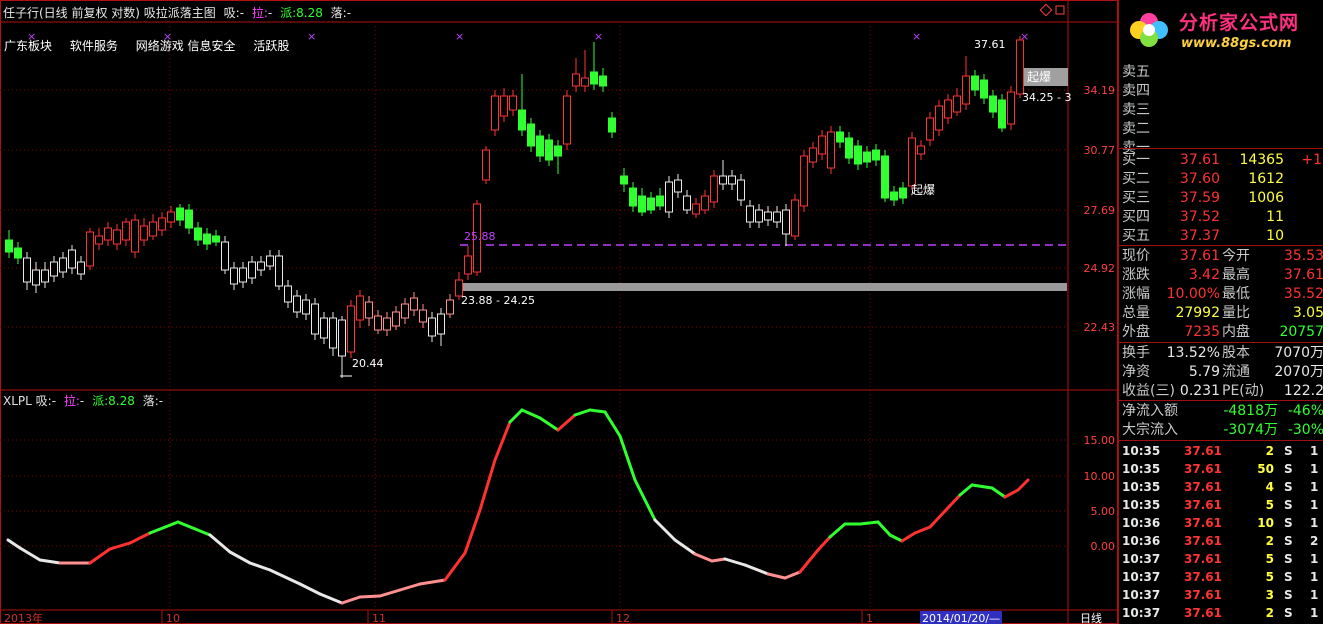  I want to click on sector-tag: 活跃股, so click(271, 46).